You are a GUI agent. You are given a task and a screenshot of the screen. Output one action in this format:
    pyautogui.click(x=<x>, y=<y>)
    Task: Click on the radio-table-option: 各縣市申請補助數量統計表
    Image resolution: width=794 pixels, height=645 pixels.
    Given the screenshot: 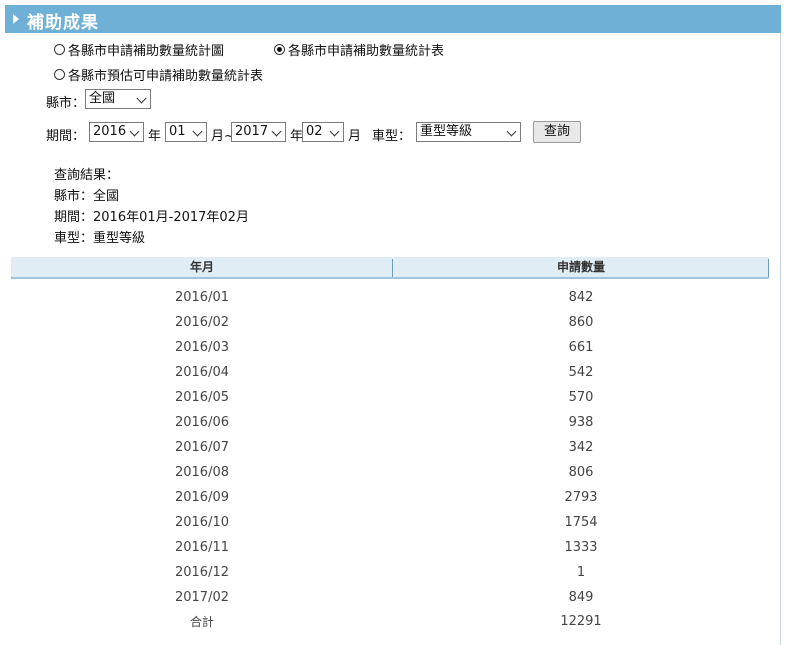 What is the action you would take?
    pyautogui.click(x=359, y=49)
    